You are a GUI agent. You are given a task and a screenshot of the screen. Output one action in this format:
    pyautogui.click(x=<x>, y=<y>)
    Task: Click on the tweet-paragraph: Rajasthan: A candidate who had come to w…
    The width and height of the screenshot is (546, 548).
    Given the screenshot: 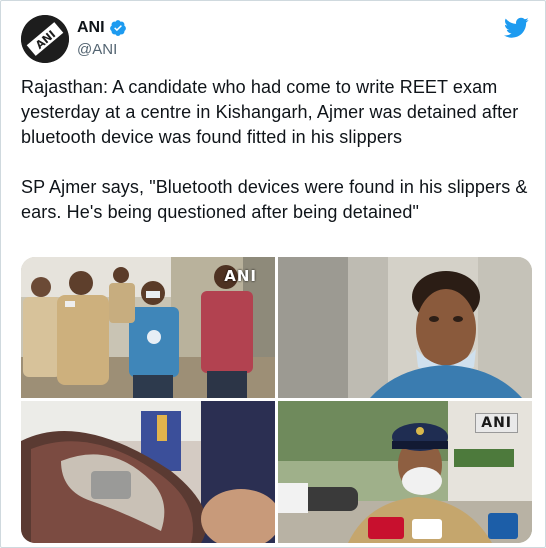 What is the action you would take?
    pyautogui.click(x=270, y=112)
    